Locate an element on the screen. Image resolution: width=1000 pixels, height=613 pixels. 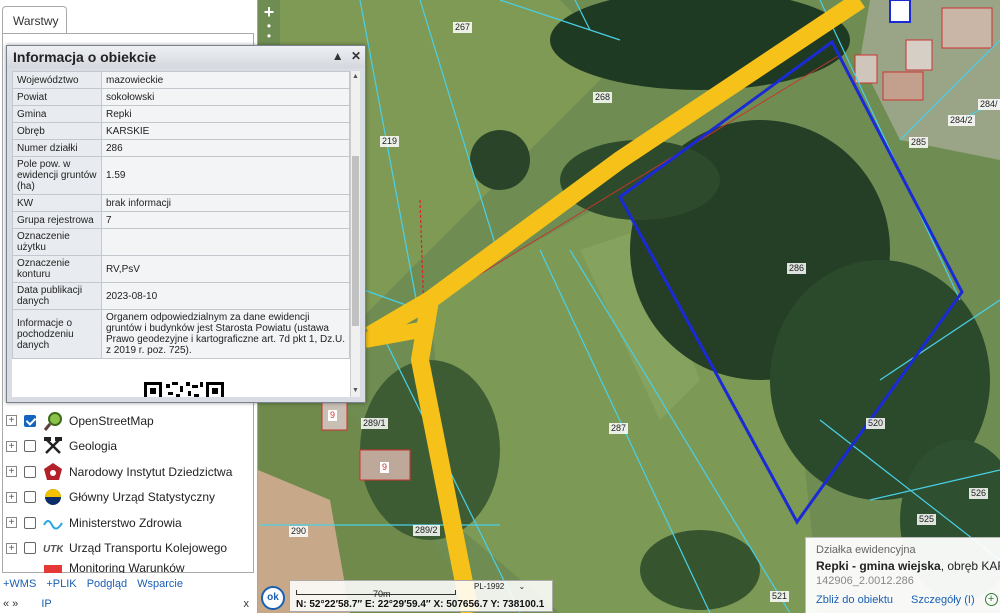
details-link: Szczegóły (I) is located at coordinates (943, 600).